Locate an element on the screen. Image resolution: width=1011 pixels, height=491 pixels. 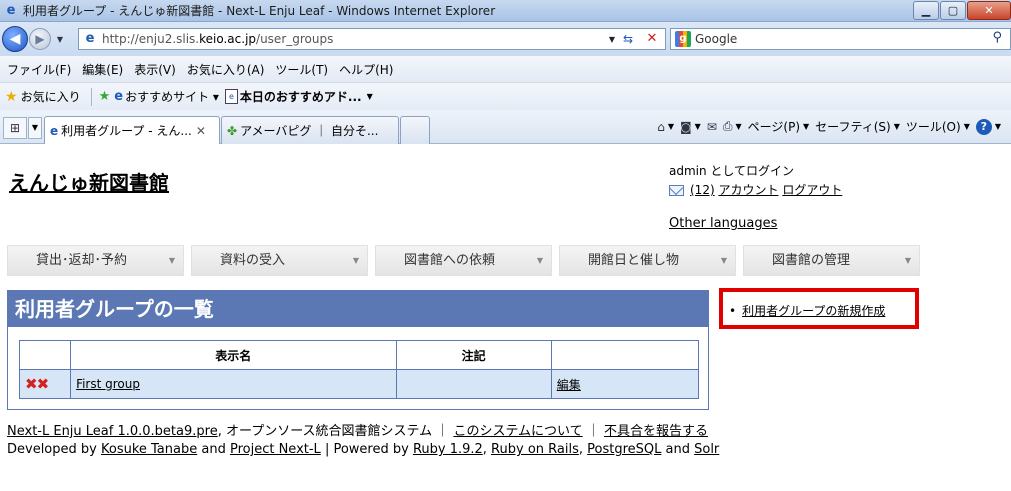
list-item: • 利用者グループの新規作成 is located at coordinates (807, 310).